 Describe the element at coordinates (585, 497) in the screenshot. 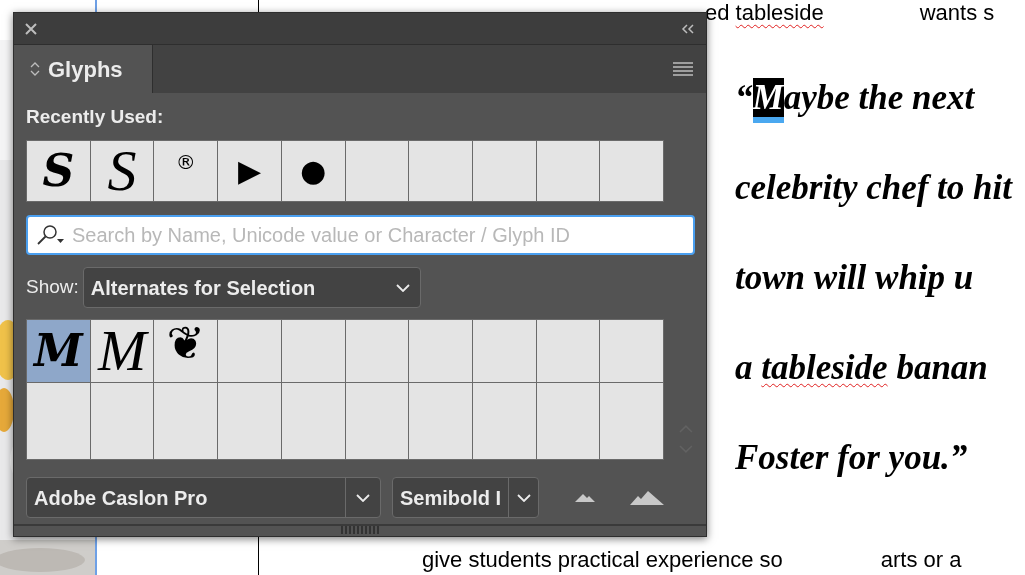

I see `small-mountain-icon` at that location.